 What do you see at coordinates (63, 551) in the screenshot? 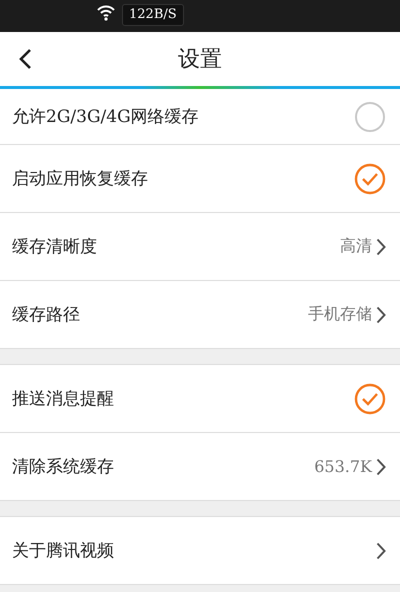
I see `setting-label: 关于腾讯视频` at bounding box center [63, 551].